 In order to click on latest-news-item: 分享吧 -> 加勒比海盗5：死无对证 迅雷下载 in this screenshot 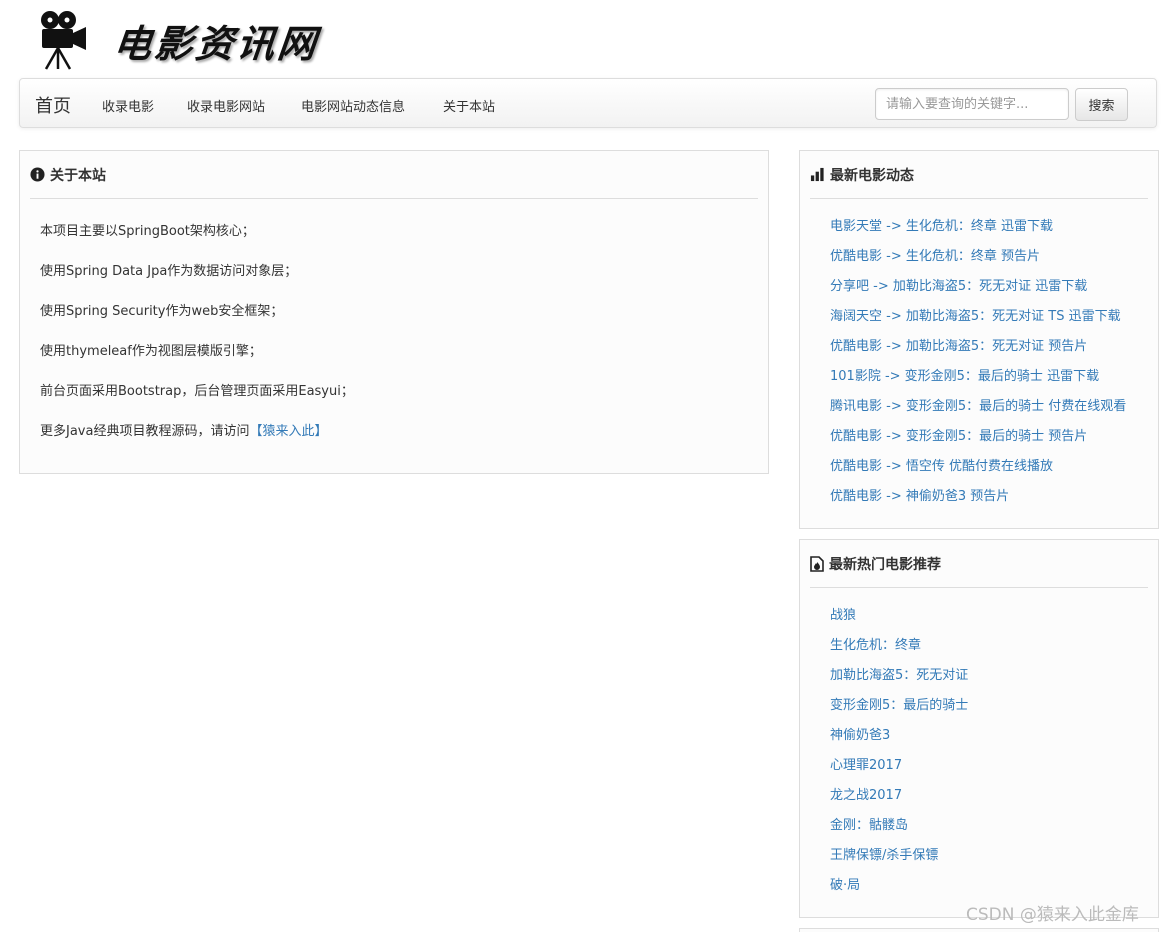, I will do `click(958, 284)`.